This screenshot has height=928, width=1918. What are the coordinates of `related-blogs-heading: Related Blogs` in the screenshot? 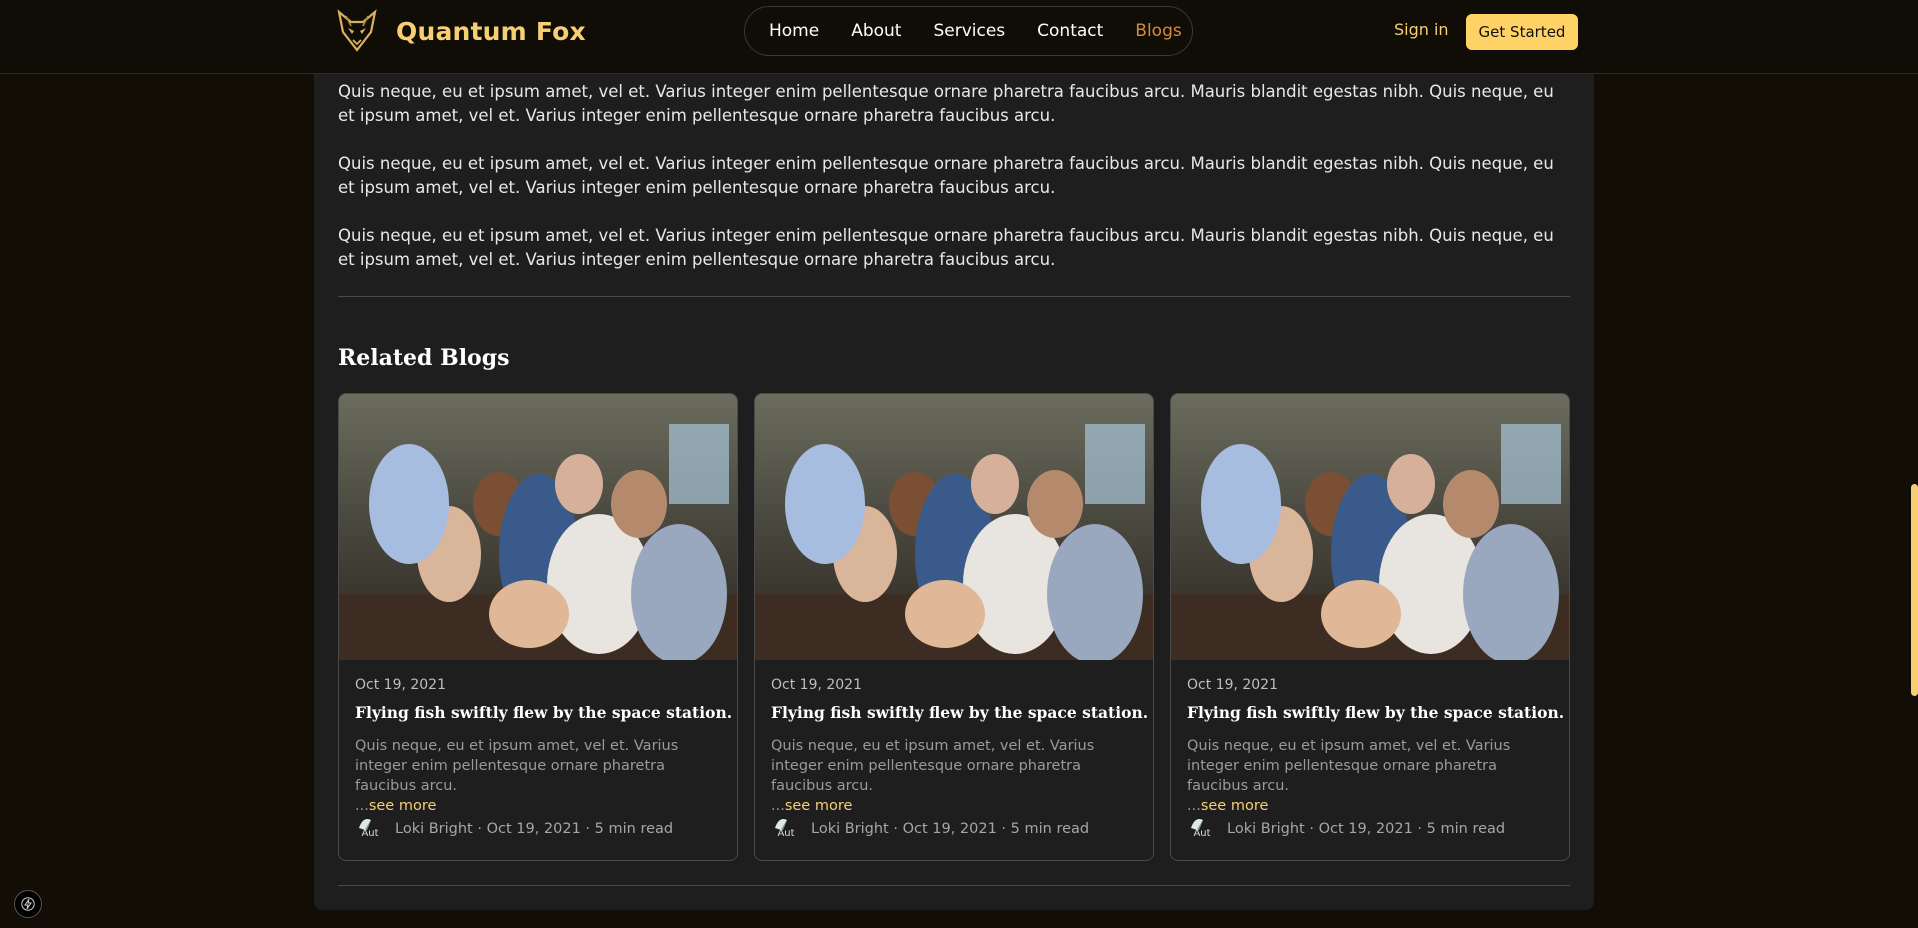 It's located at (424, 358).